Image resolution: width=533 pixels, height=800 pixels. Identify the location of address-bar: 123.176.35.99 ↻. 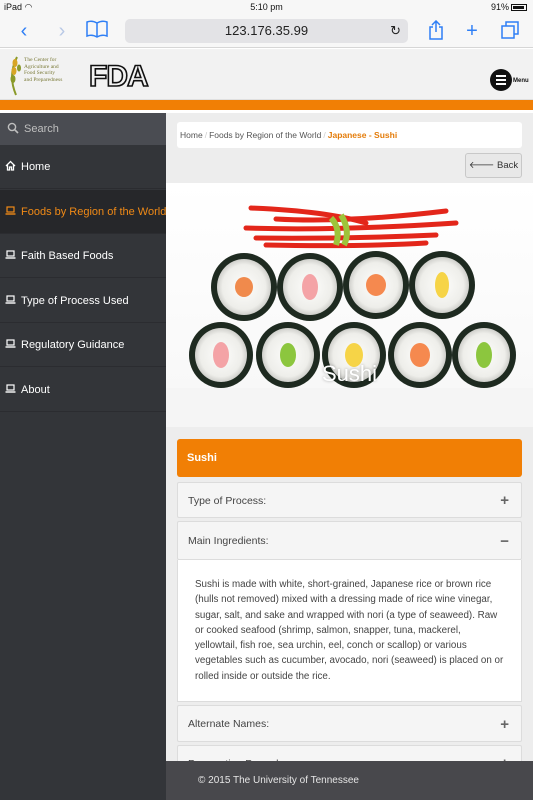
(266, 31).